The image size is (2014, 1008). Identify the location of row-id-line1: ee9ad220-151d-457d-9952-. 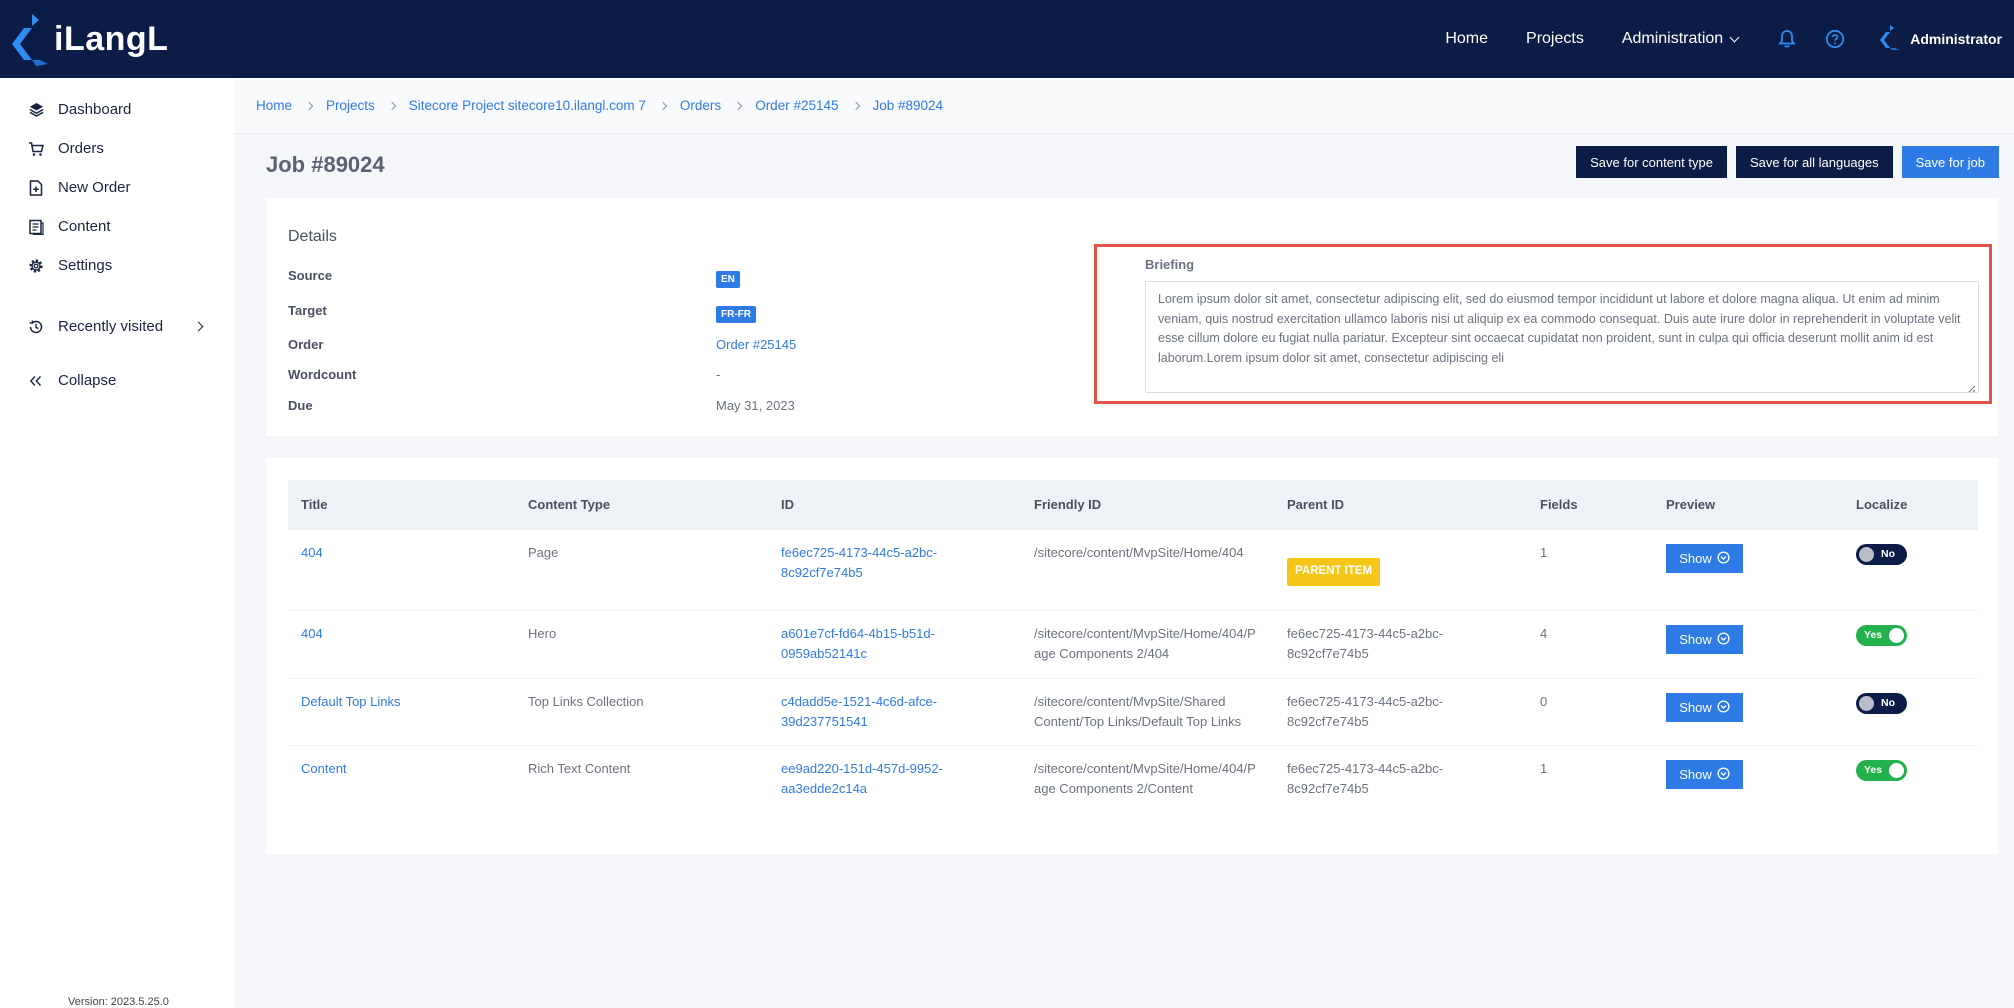
(862, 768).